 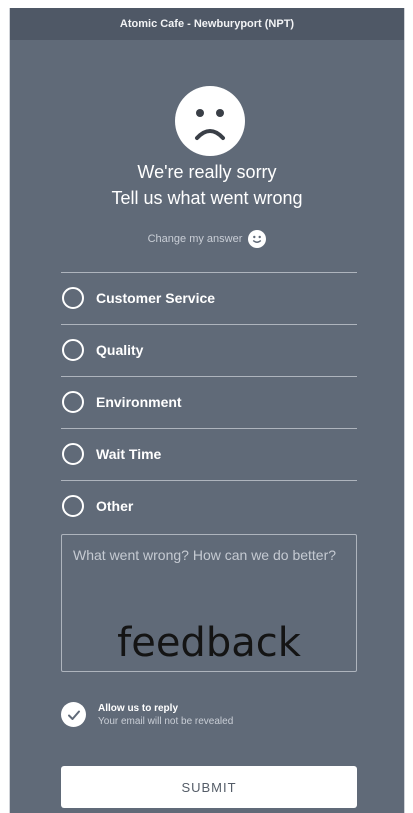 What do you see at coordinates (73, 714) in the screenshot?
I see `checkmark-icon` at bounding box center [73, 714].